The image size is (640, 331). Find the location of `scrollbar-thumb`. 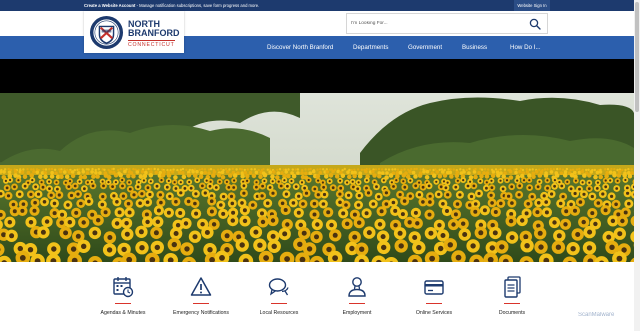

scrollbar-thumb is located at coordinates (637, 57).